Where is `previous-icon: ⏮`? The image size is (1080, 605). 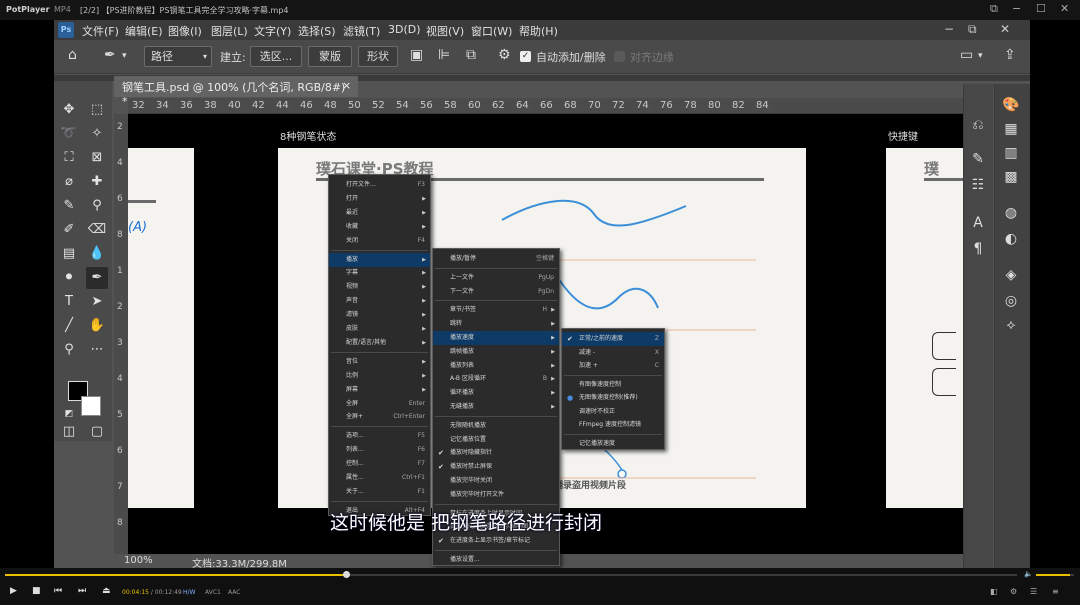
previous-icon: ⏮ is located at coordinates (58, 591).